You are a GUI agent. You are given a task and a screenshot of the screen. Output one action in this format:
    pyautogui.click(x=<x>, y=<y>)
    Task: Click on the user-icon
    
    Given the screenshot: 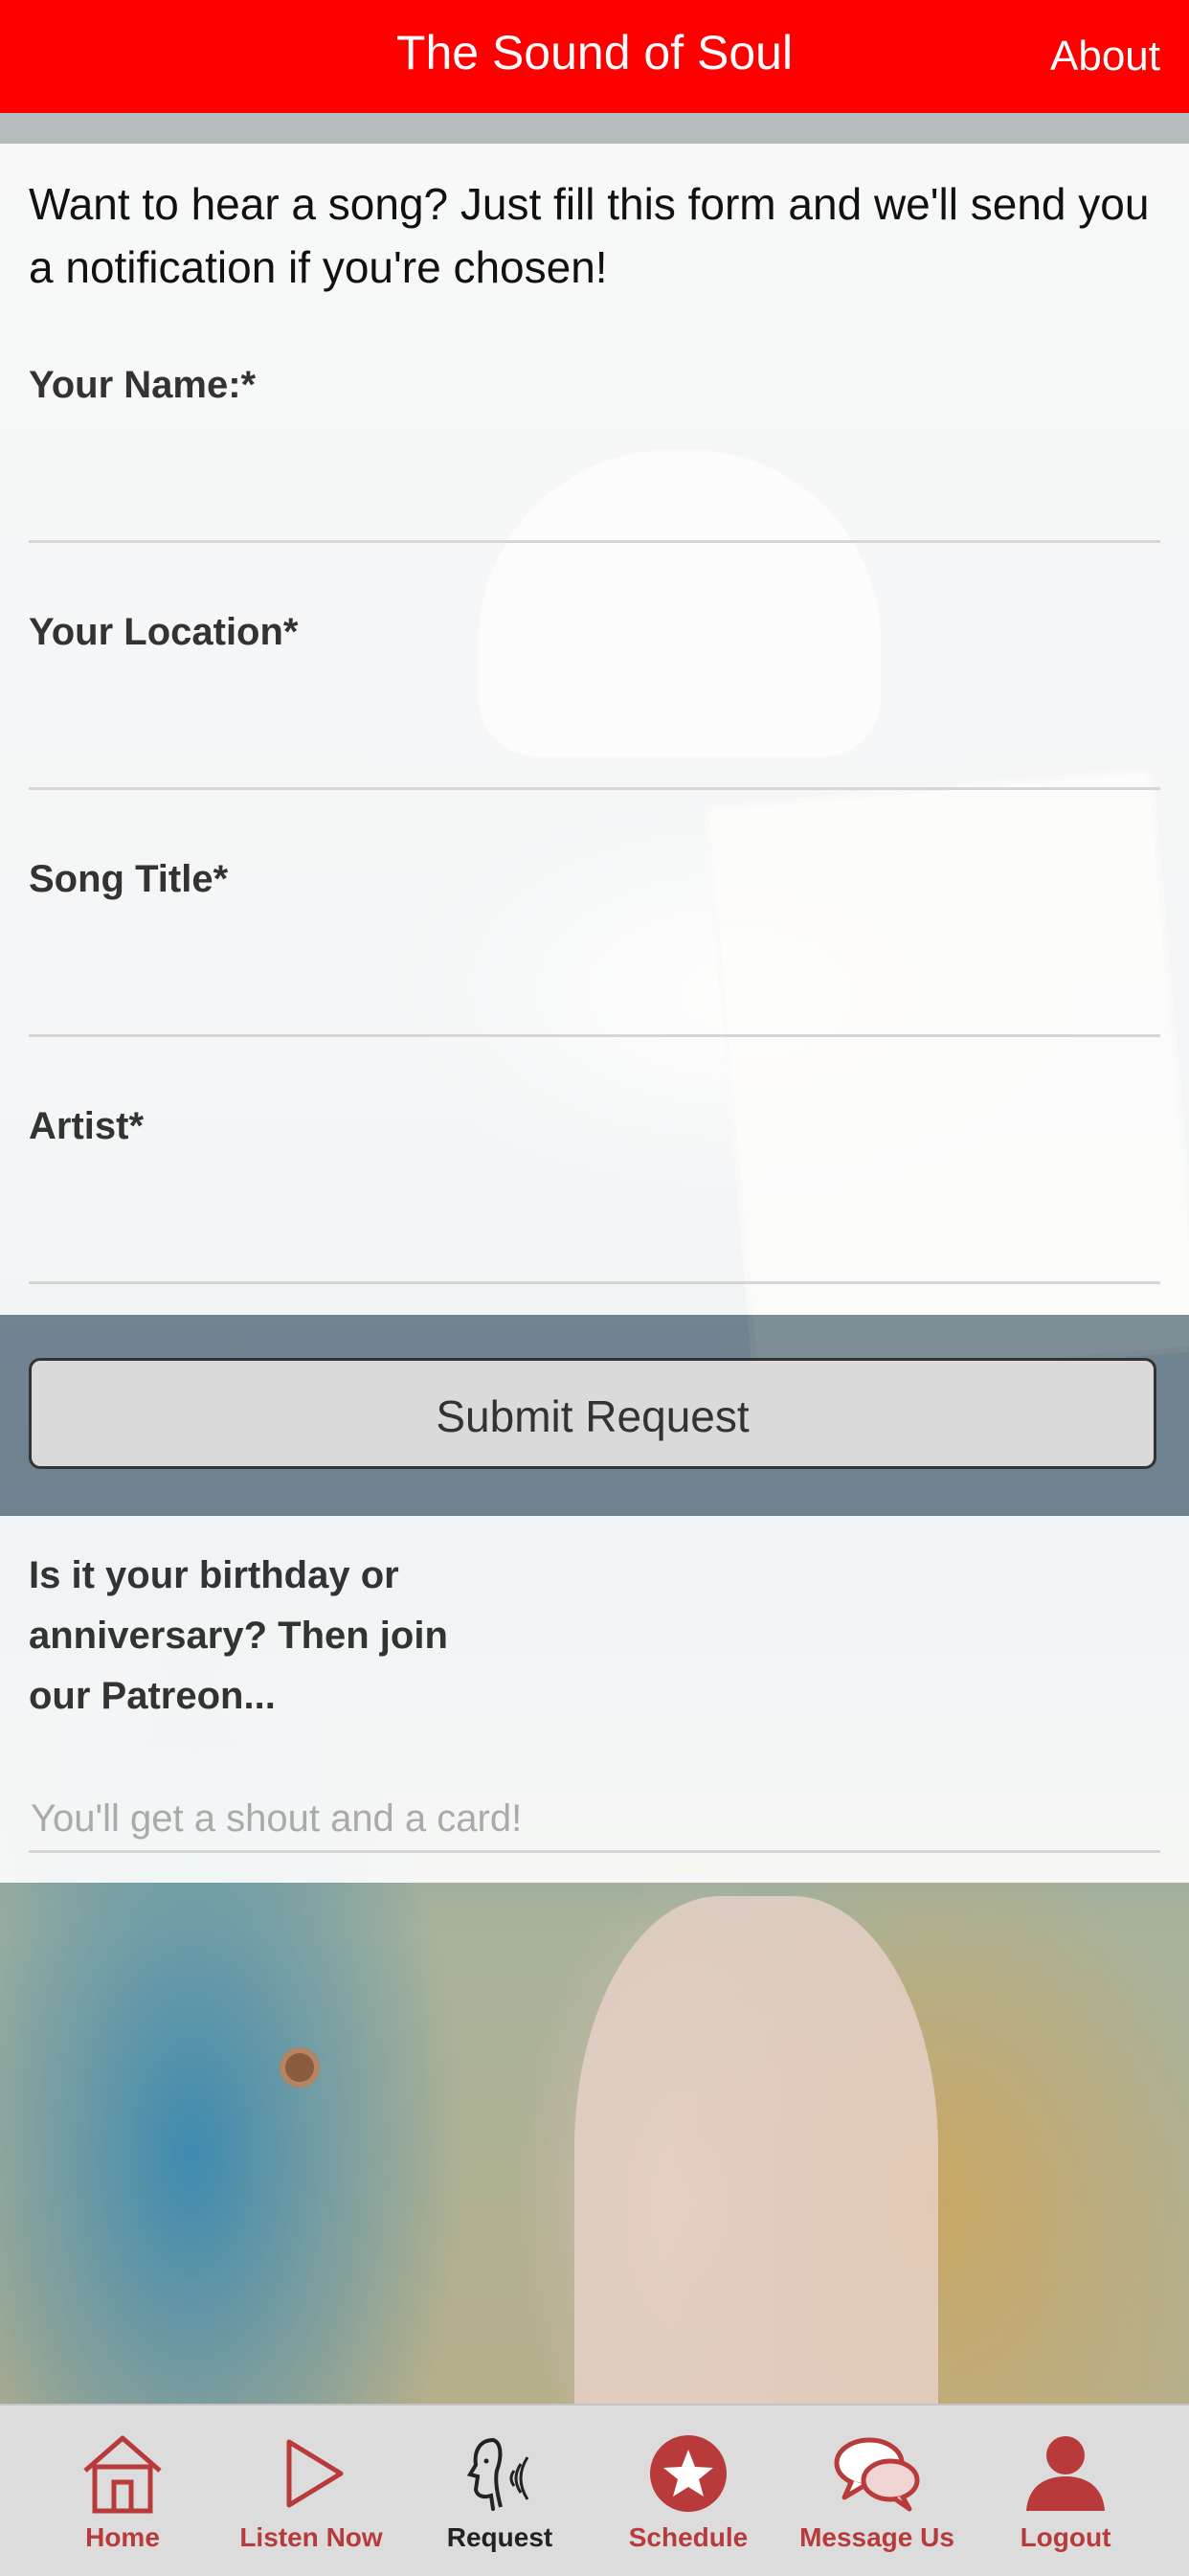 What is the action you would take?
    pyautogui.click(x=1065, y=2473)
    